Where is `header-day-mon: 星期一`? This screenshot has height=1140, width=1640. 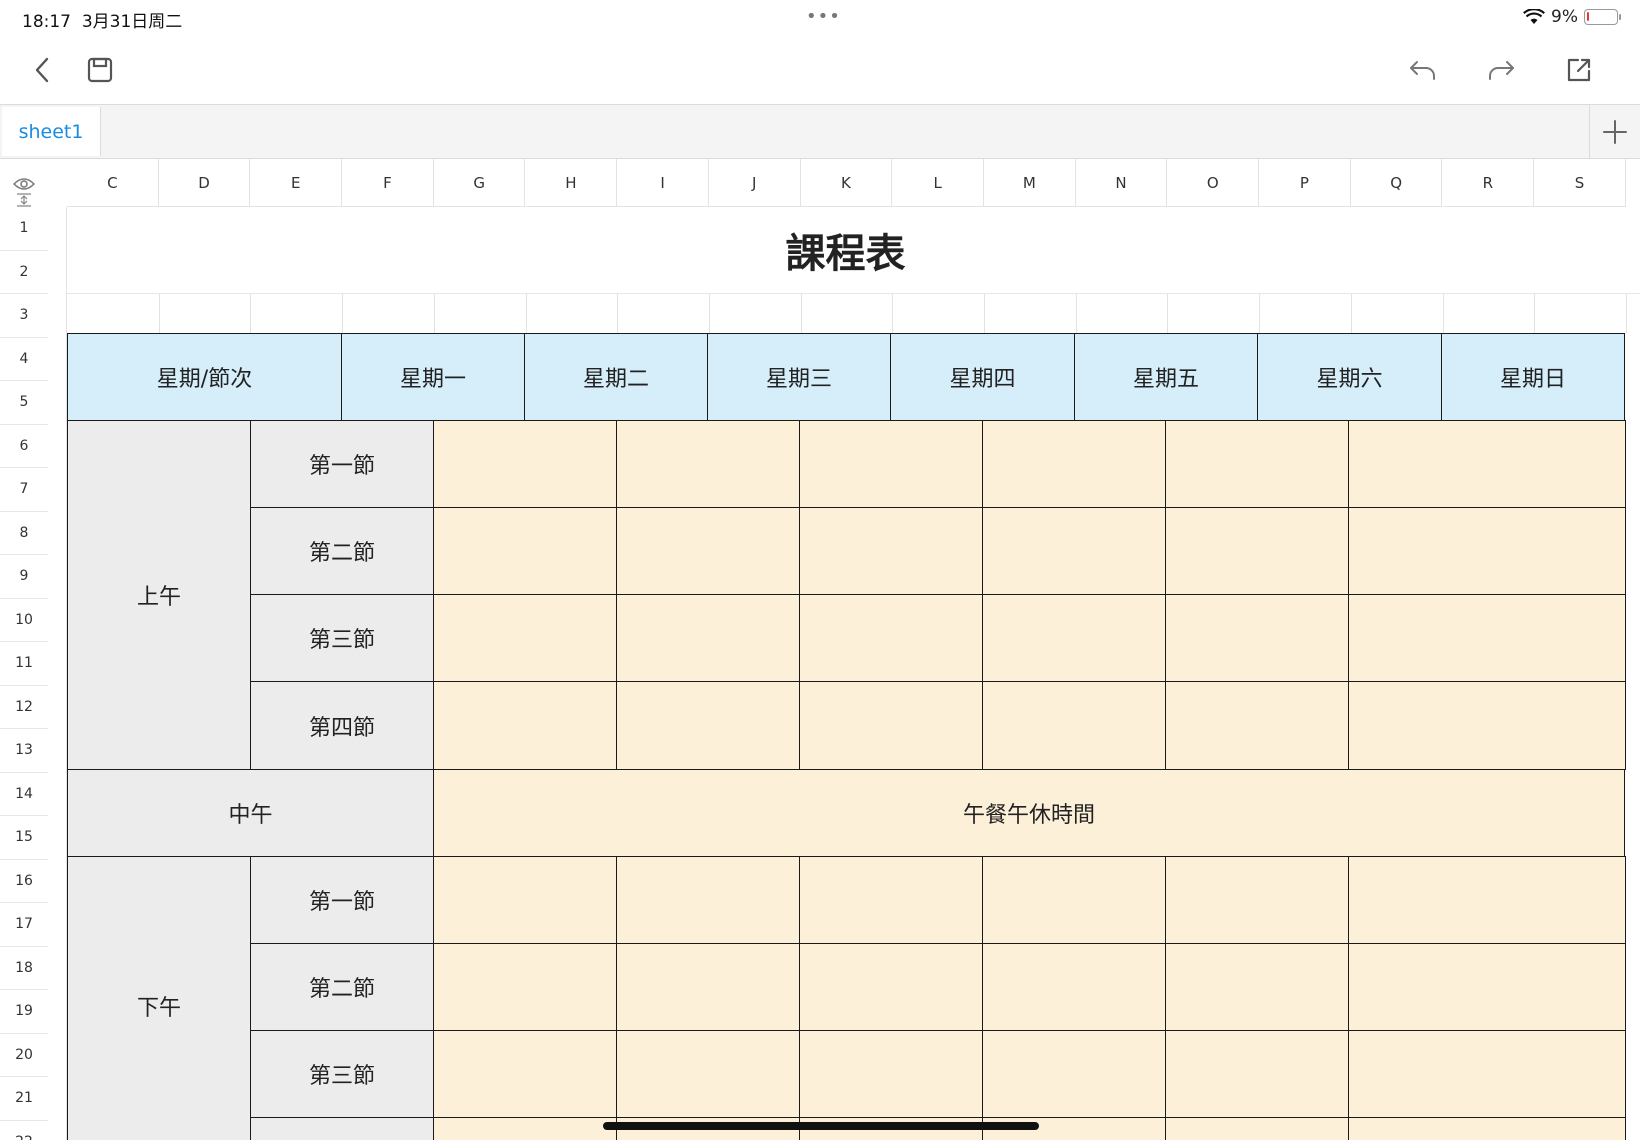 header-day-mon: 星期一 is located at coordinates (433, 377).